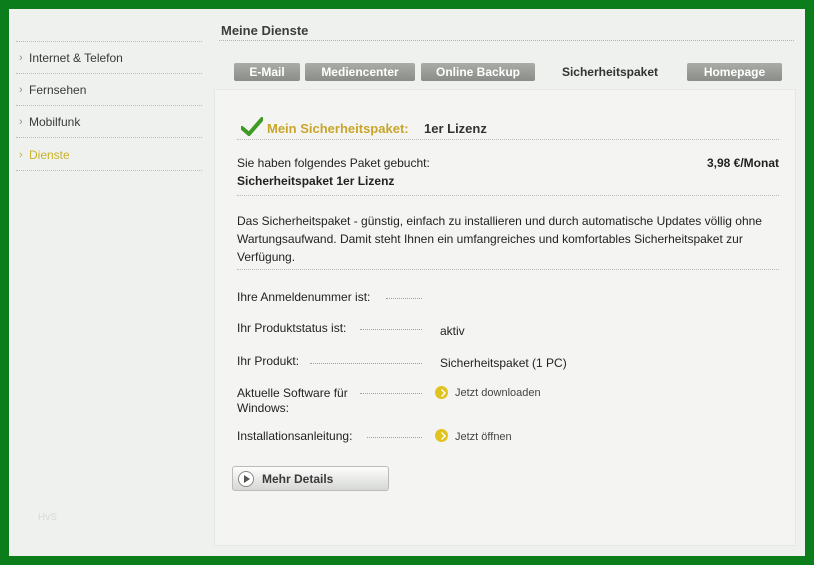 The height and width of the screenshot is (565, 814). I want to click on sidebar-footer-mark: HvS, so click(47, 517).